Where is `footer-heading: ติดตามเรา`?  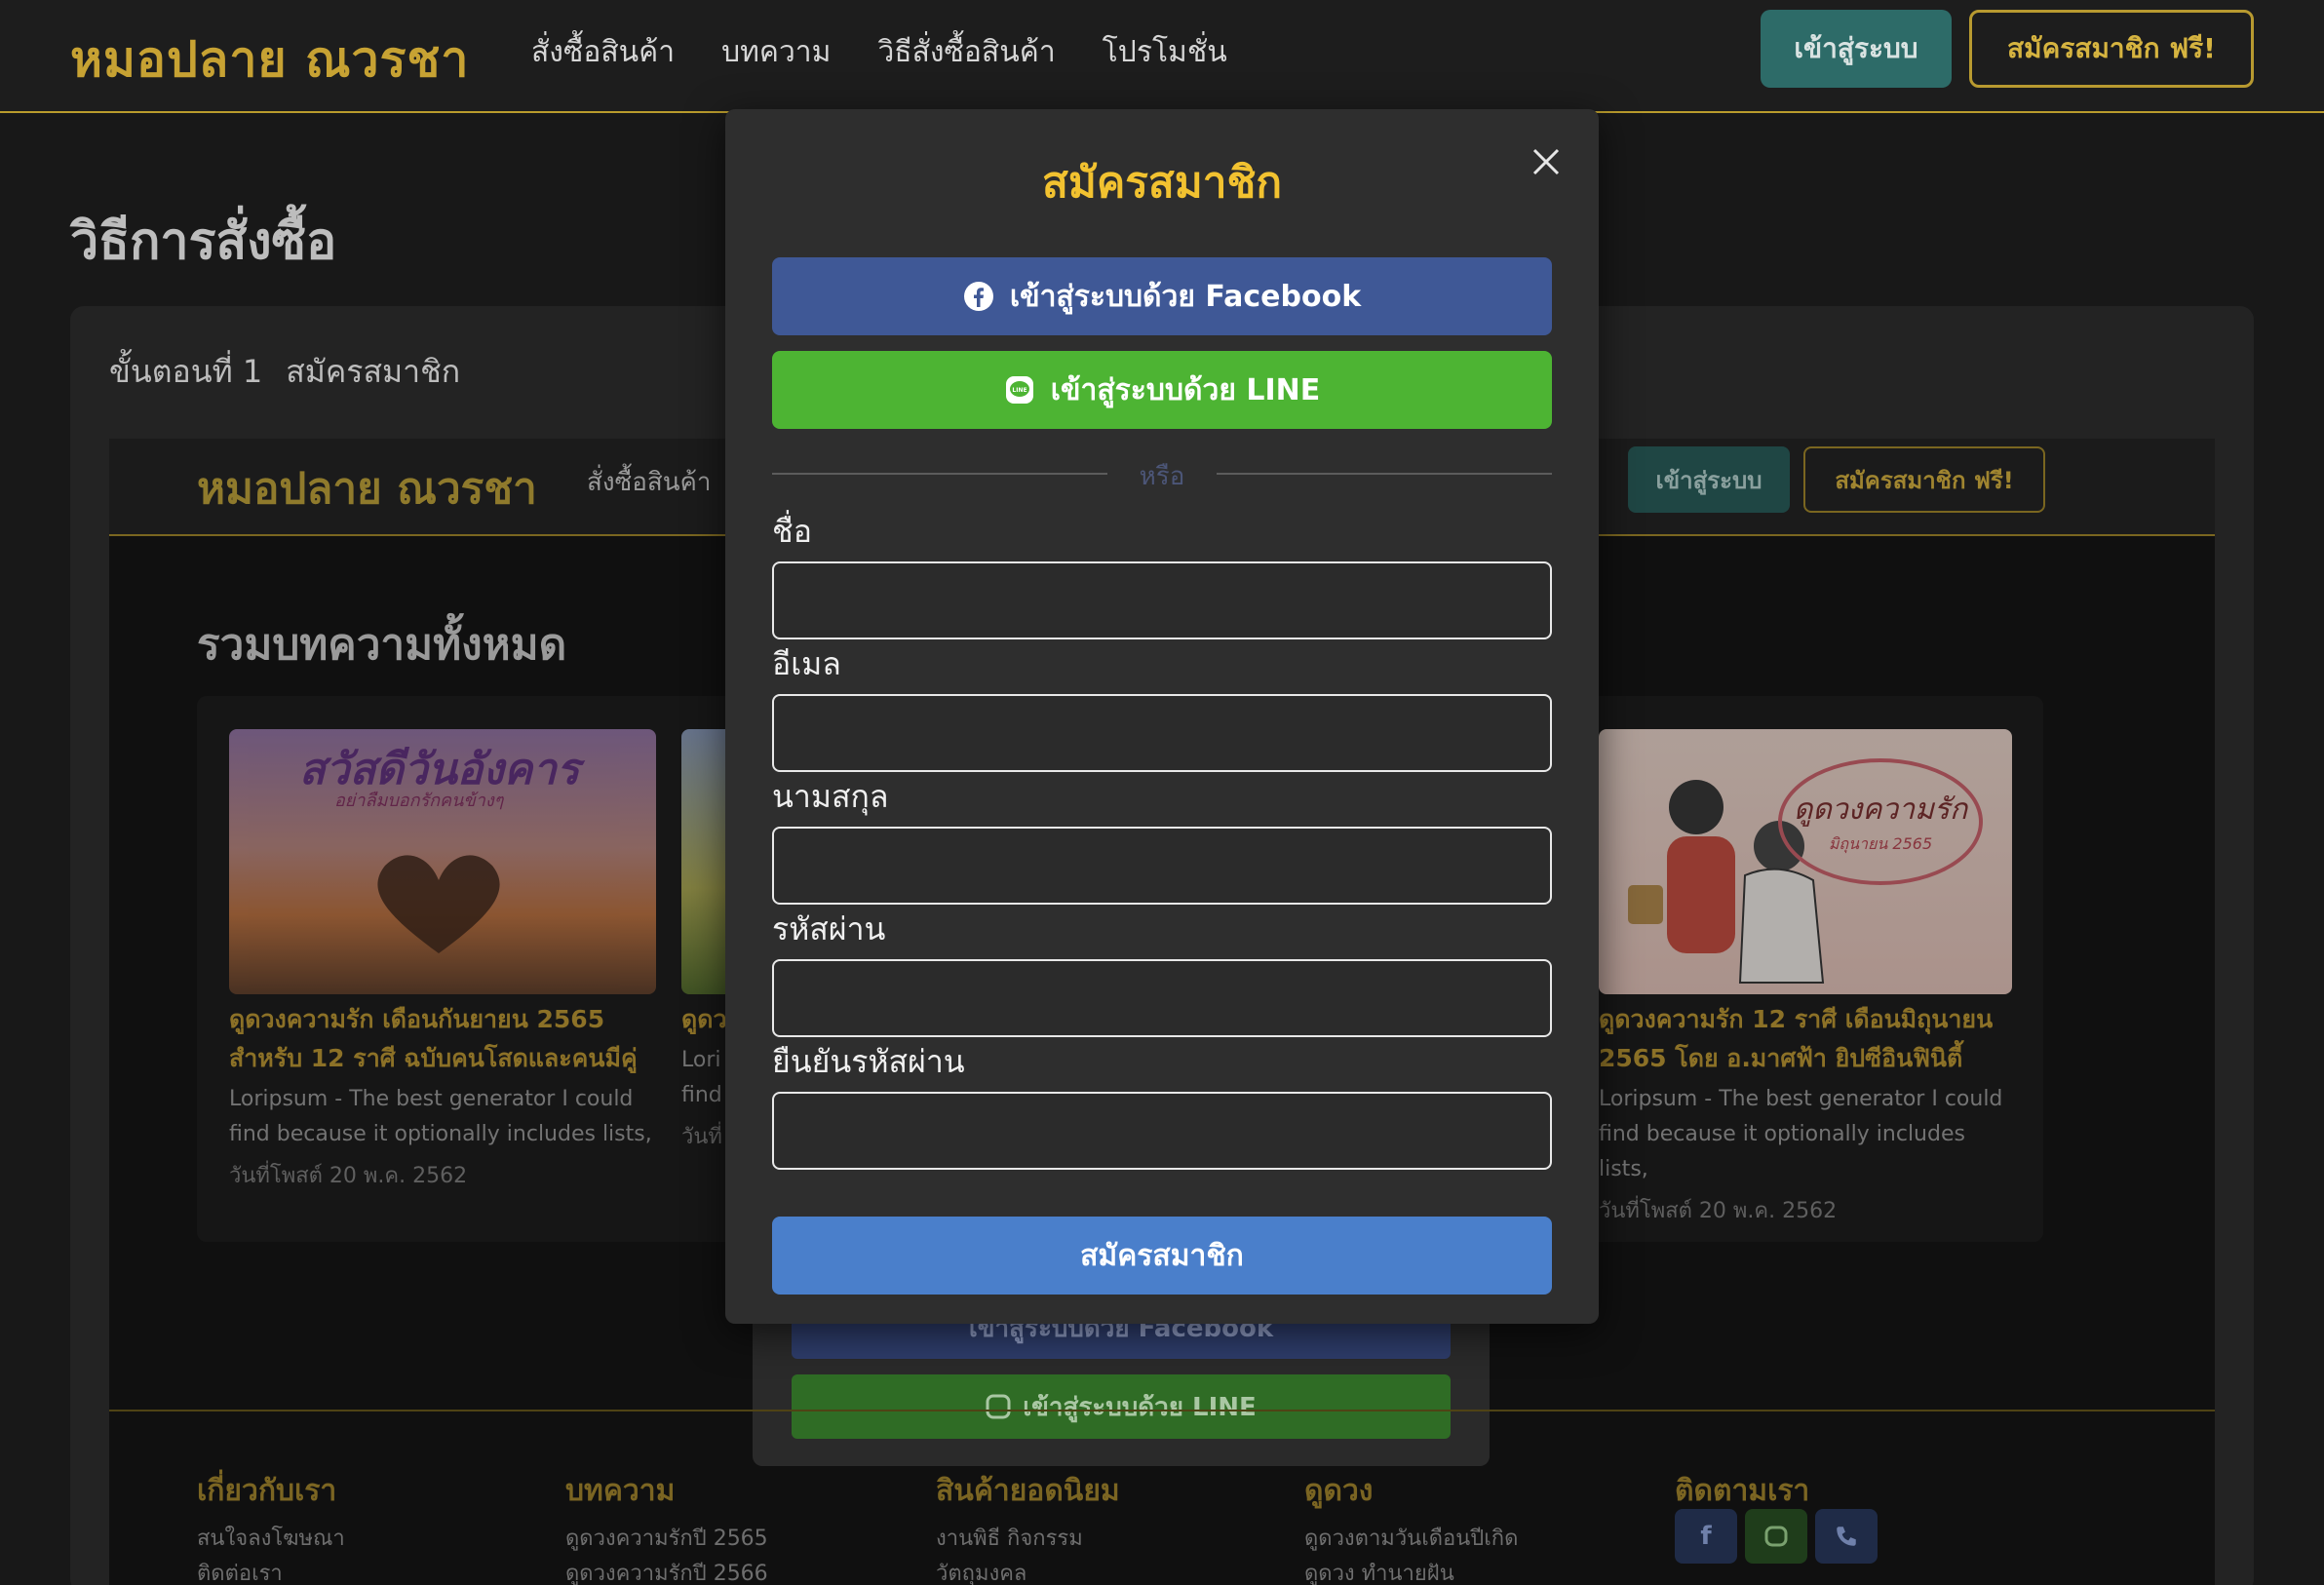 footer-heading: ติดตามเรา is located at coordinates (1742, 1491).